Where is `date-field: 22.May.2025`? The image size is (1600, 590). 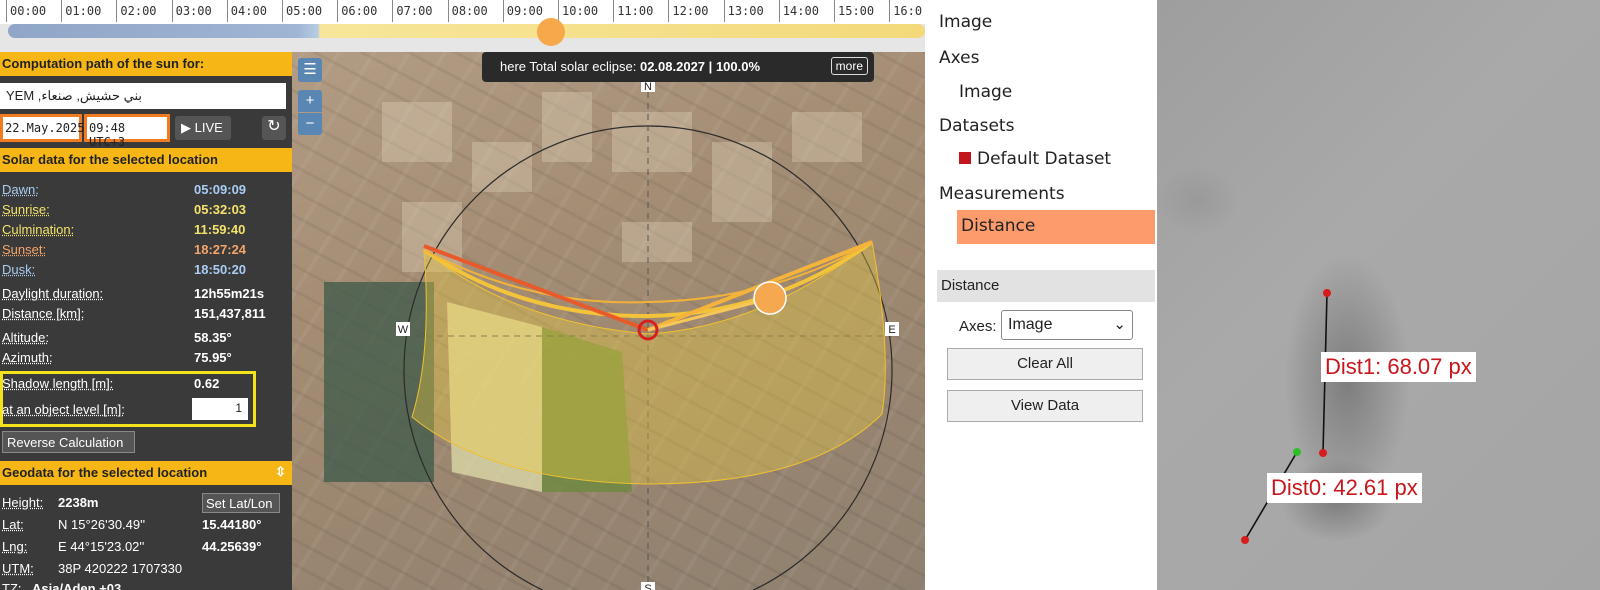 date-field: 22.May.2025 is located at coordinates (42, 128).